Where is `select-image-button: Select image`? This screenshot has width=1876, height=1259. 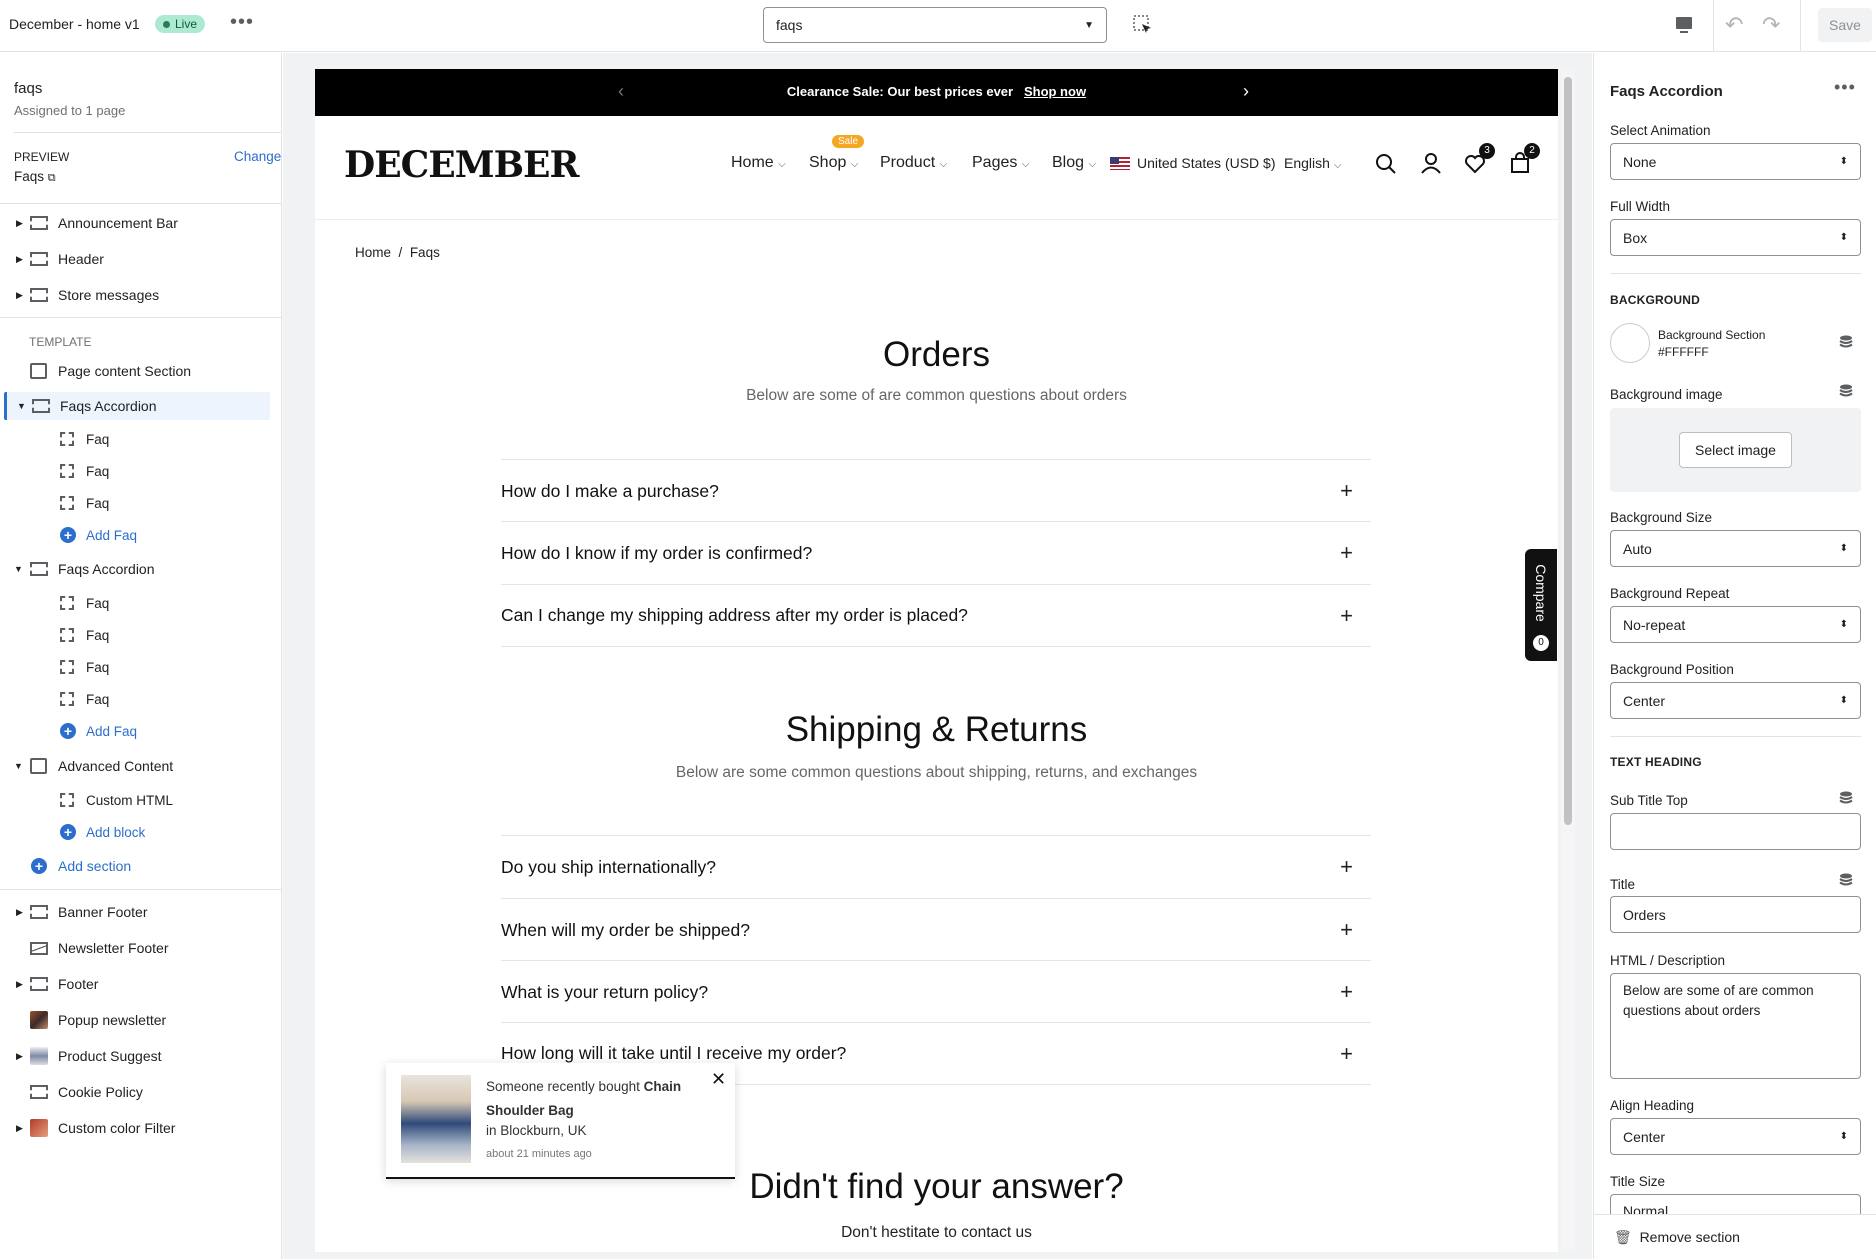
select-image-button: Select image is located at coordinates (1735, 450).